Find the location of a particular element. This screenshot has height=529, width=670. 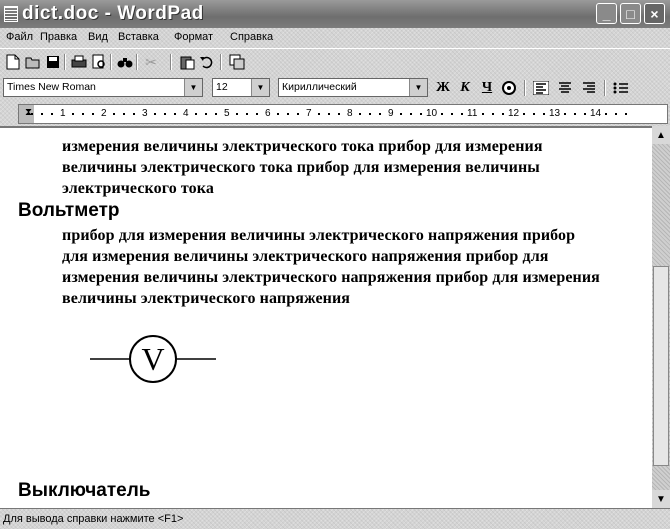

scroll-thumb is located at coordinates (661, 366).